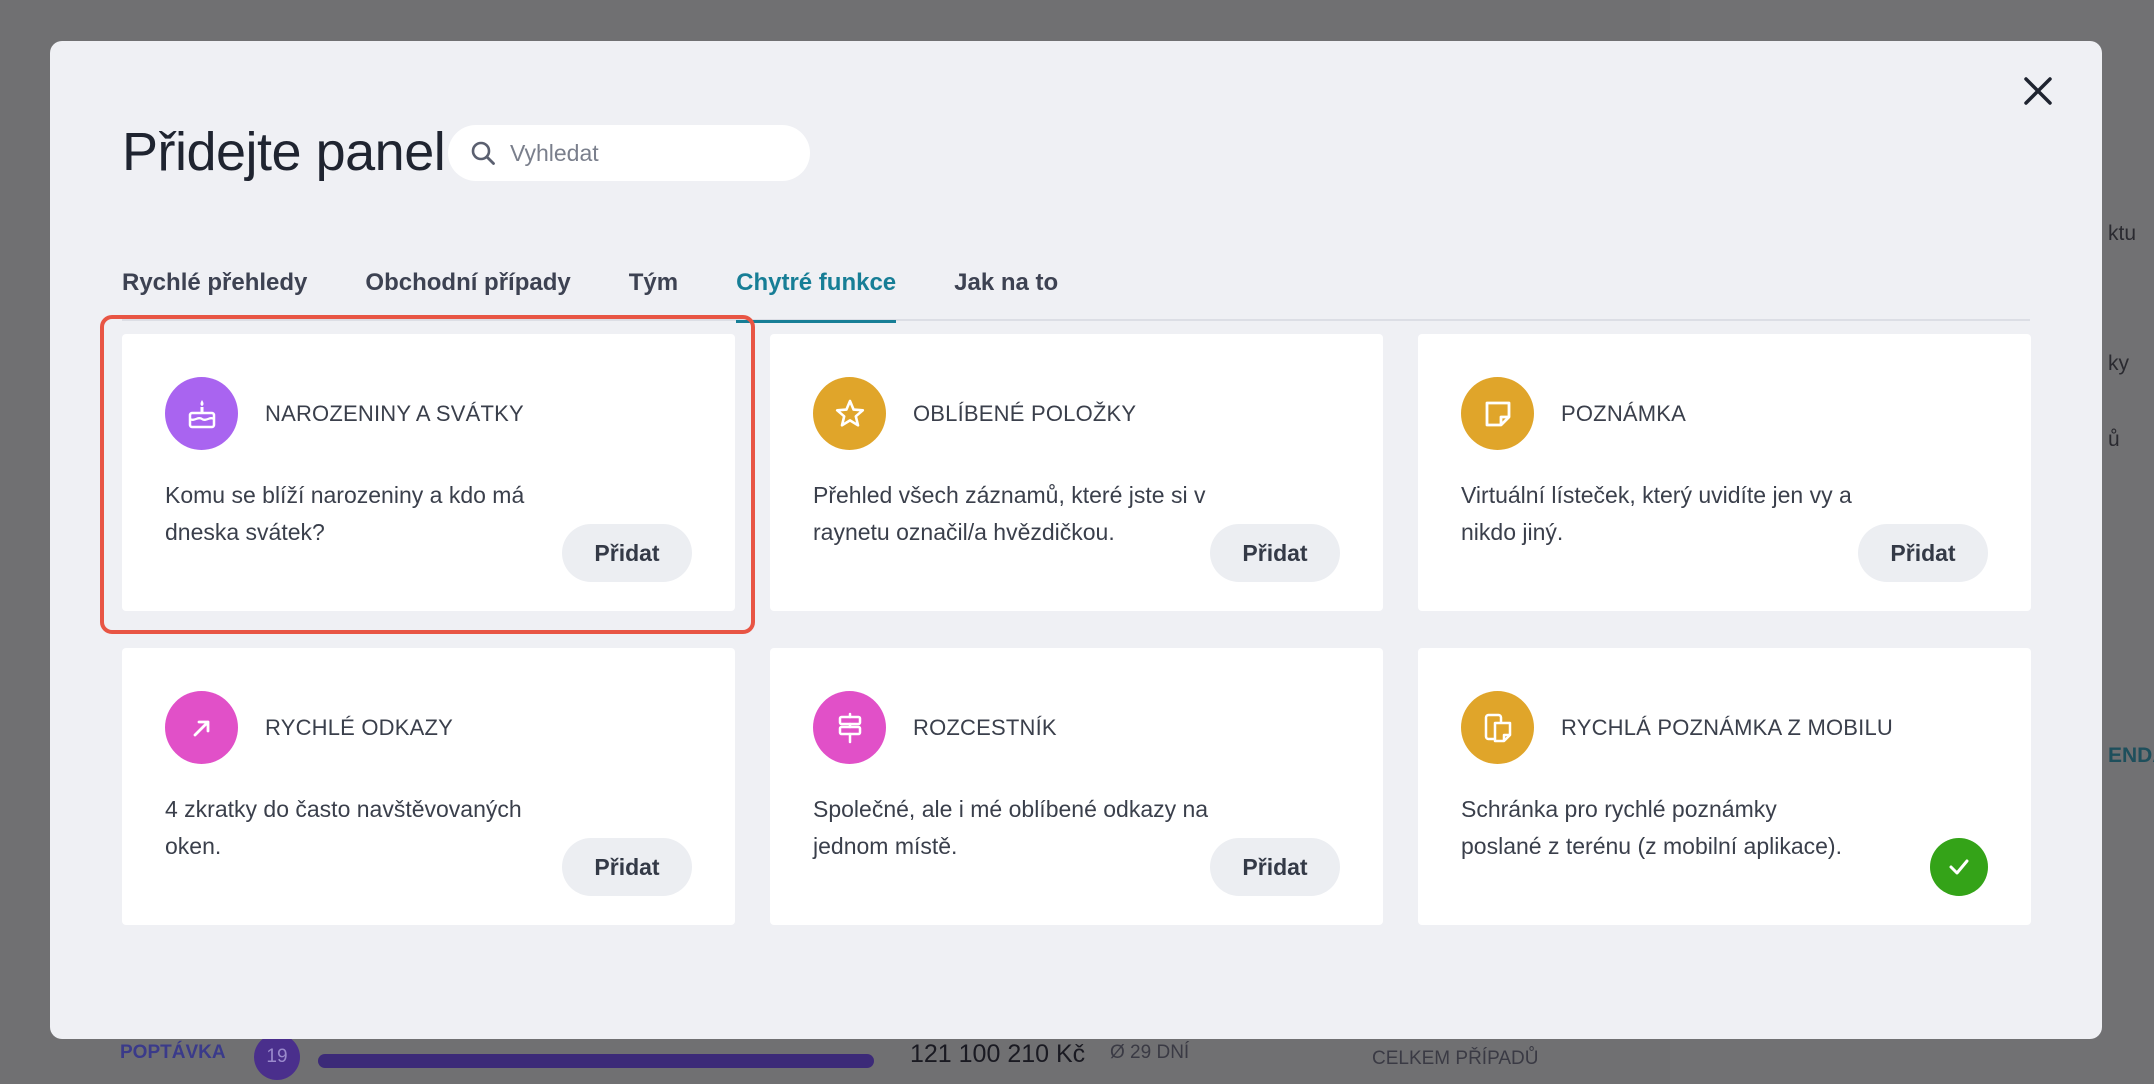 Image resolution: width=2154 pixels, height=1084 pixels. I want to click on background-side-text: ENDÁ, so click(2131, 755).